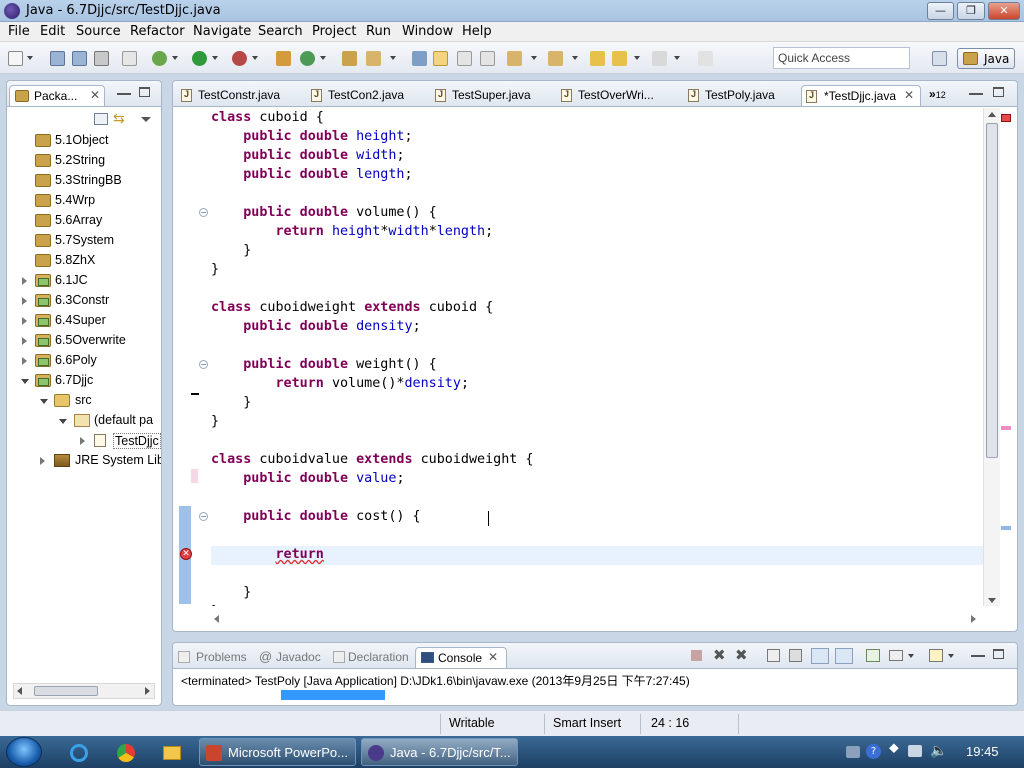 The height and width of the screenshot is (768, 1024). Describe the element at coordinates (861, 95) in the screenshot. I see `tab-testdjjc: *TestDjjc.java ✕` at that location.